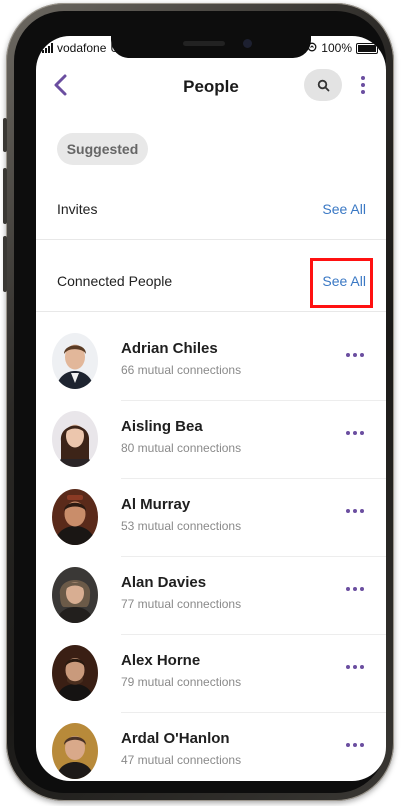 The image size is (401, 806). Describe the element at coordinates (82, 48) in the screenshot. I see `carrier-name: vodafone` at that location.